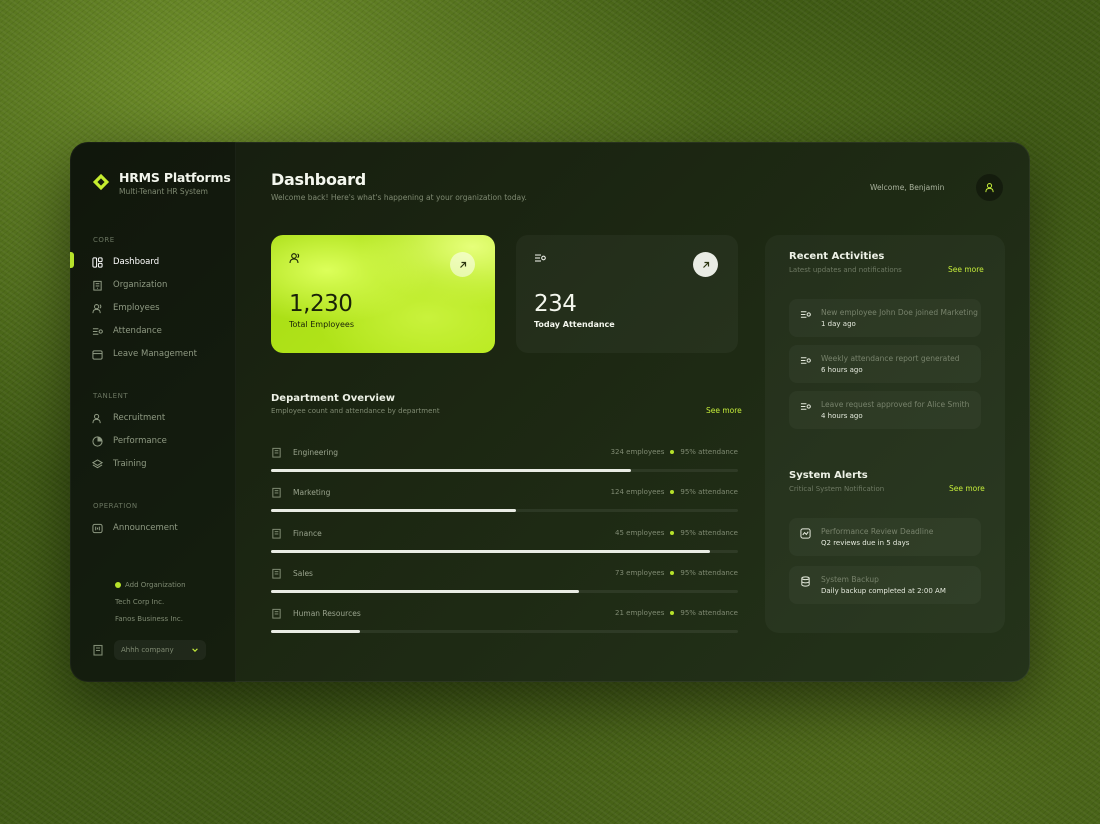  Describe the element at coordinates (72, 260) in the screenshot. I see `active-indicator` at that location.